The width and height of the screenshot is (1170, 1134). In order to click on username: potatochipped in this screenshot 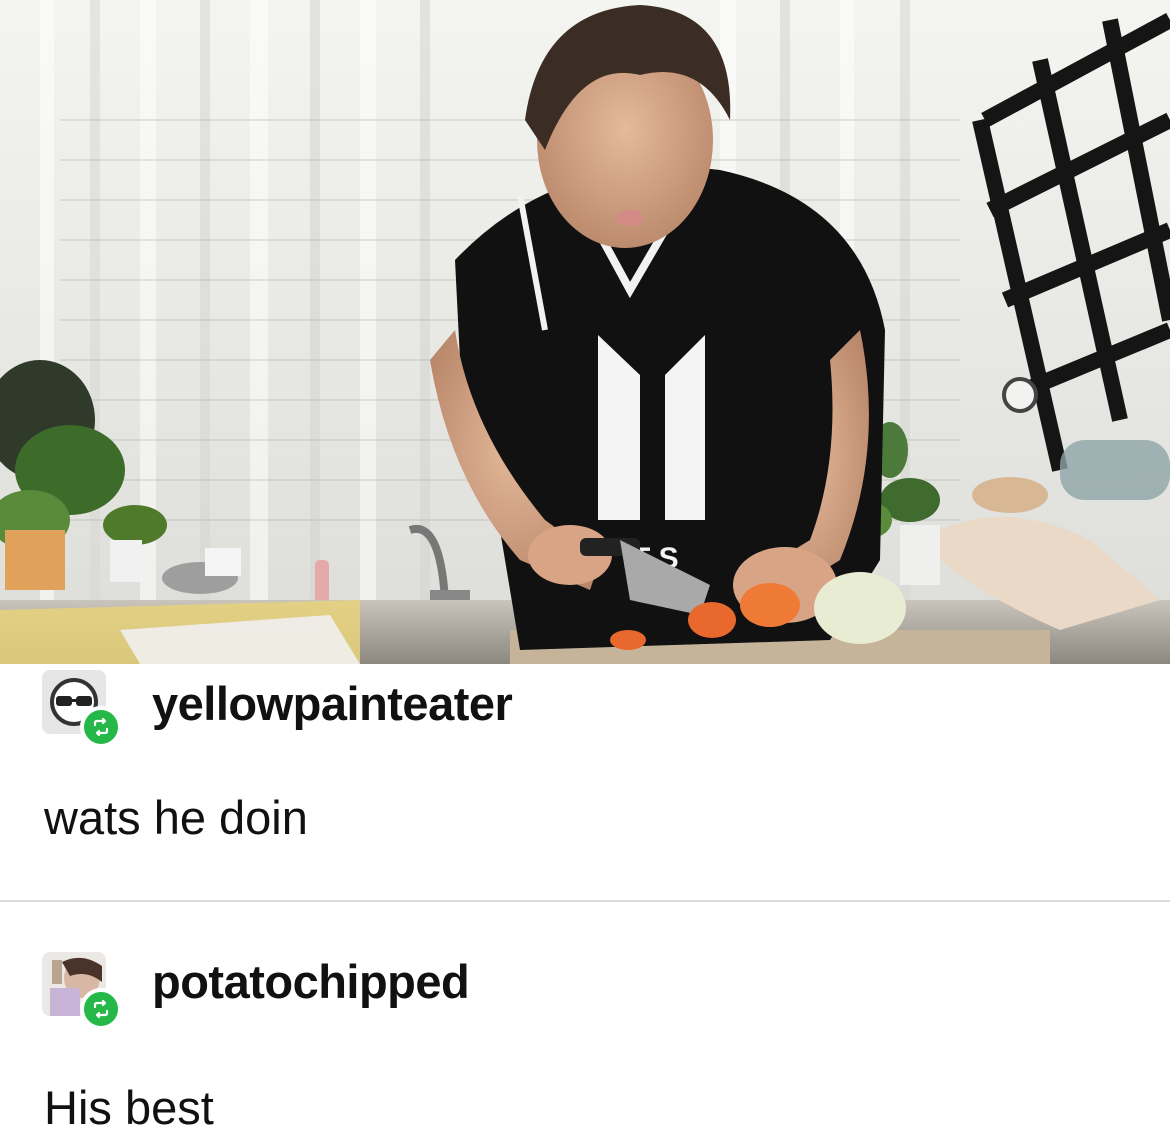, I will do `click(311, 981)`.